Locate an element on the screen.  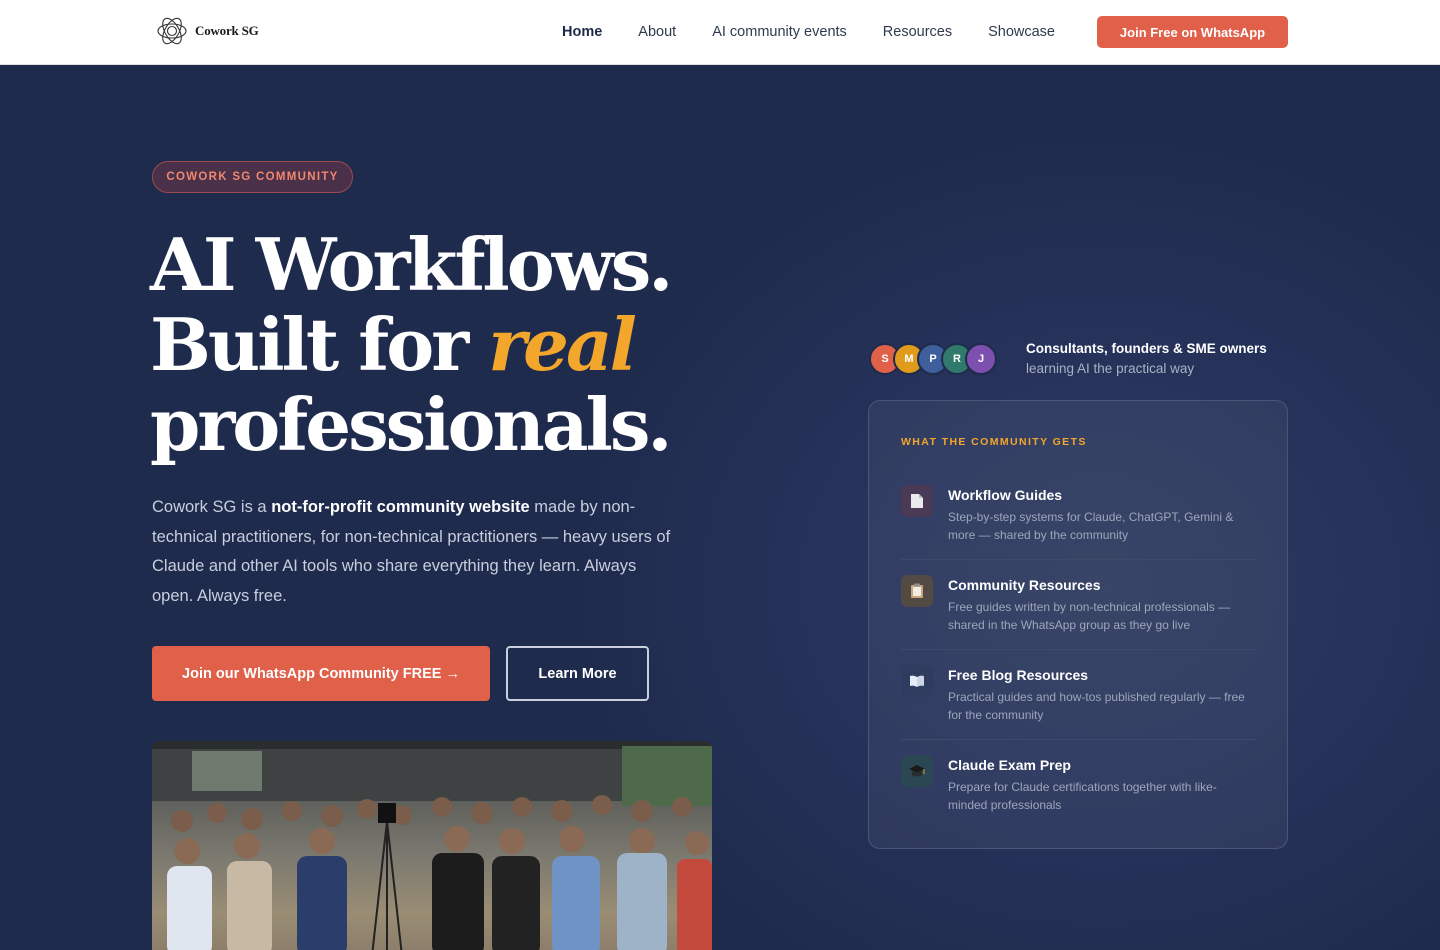
community-photo is located at coordinates (432, 845).